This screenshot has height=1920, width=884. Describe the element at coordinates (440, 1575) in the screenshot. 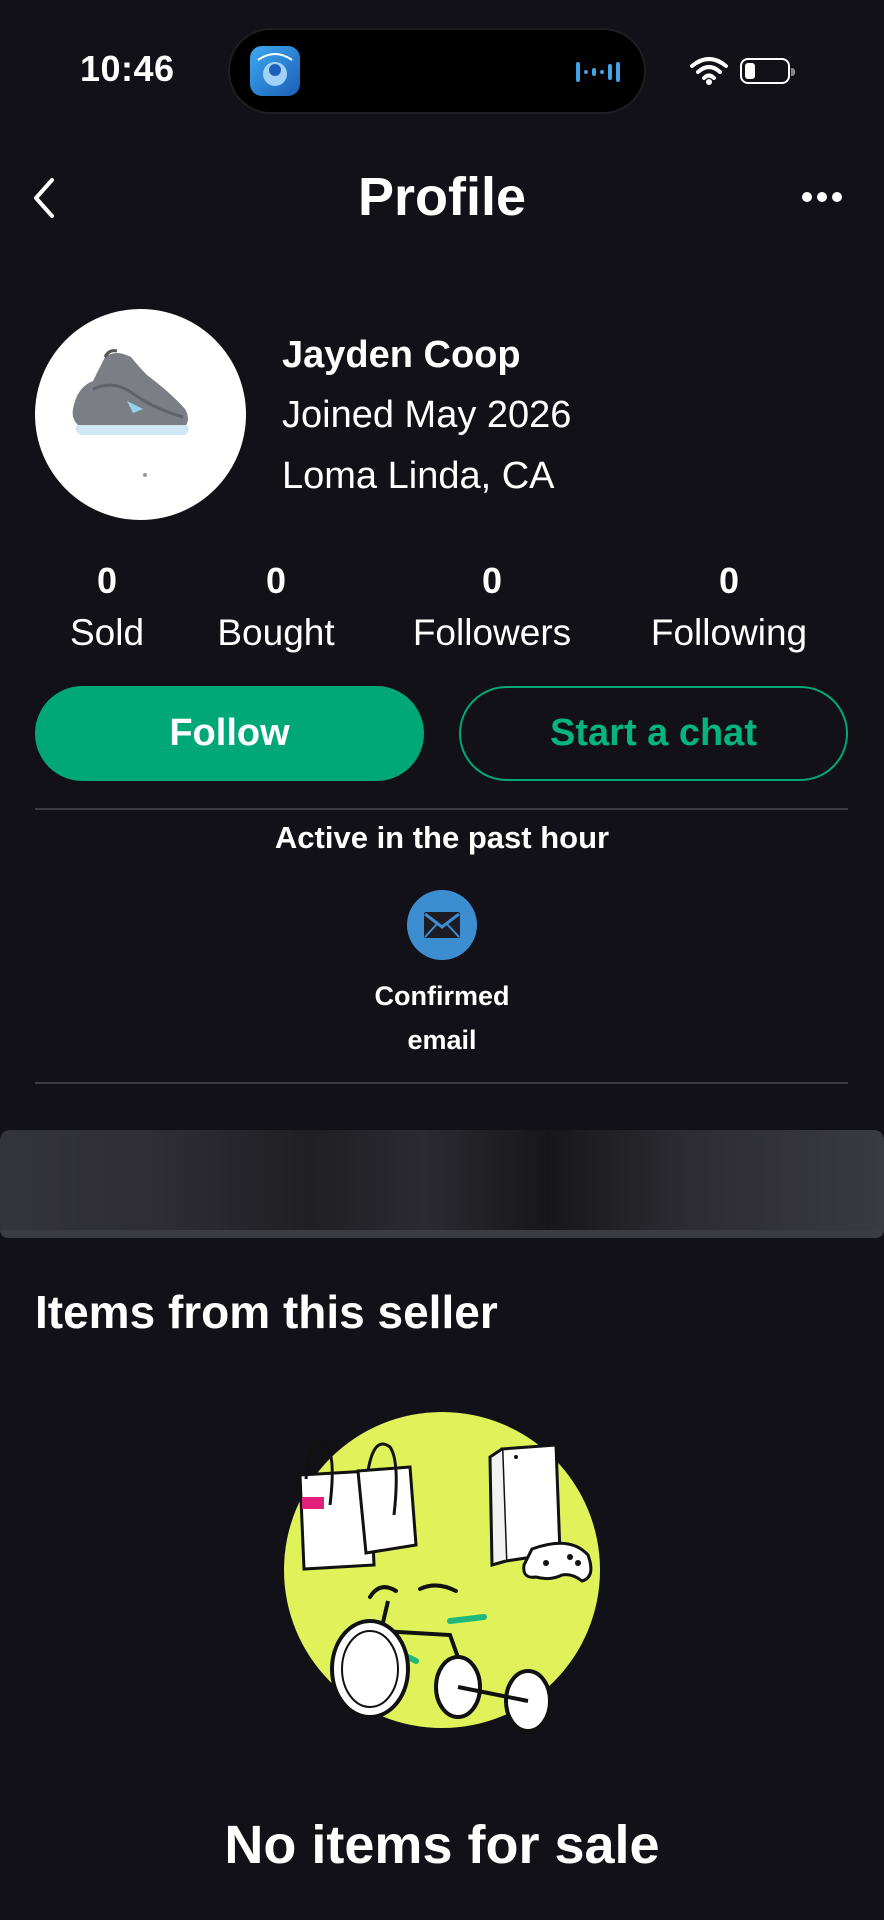

I see `empty-items-illustration` at that location.